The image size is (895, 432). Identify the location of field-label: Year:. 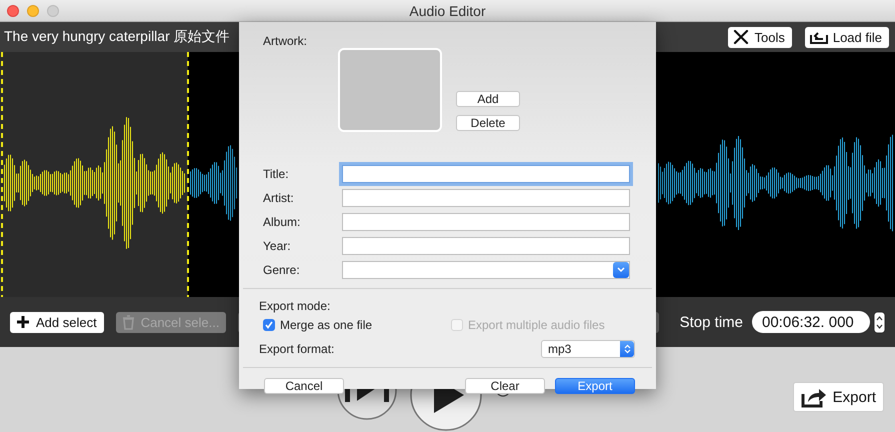
(277, 246).